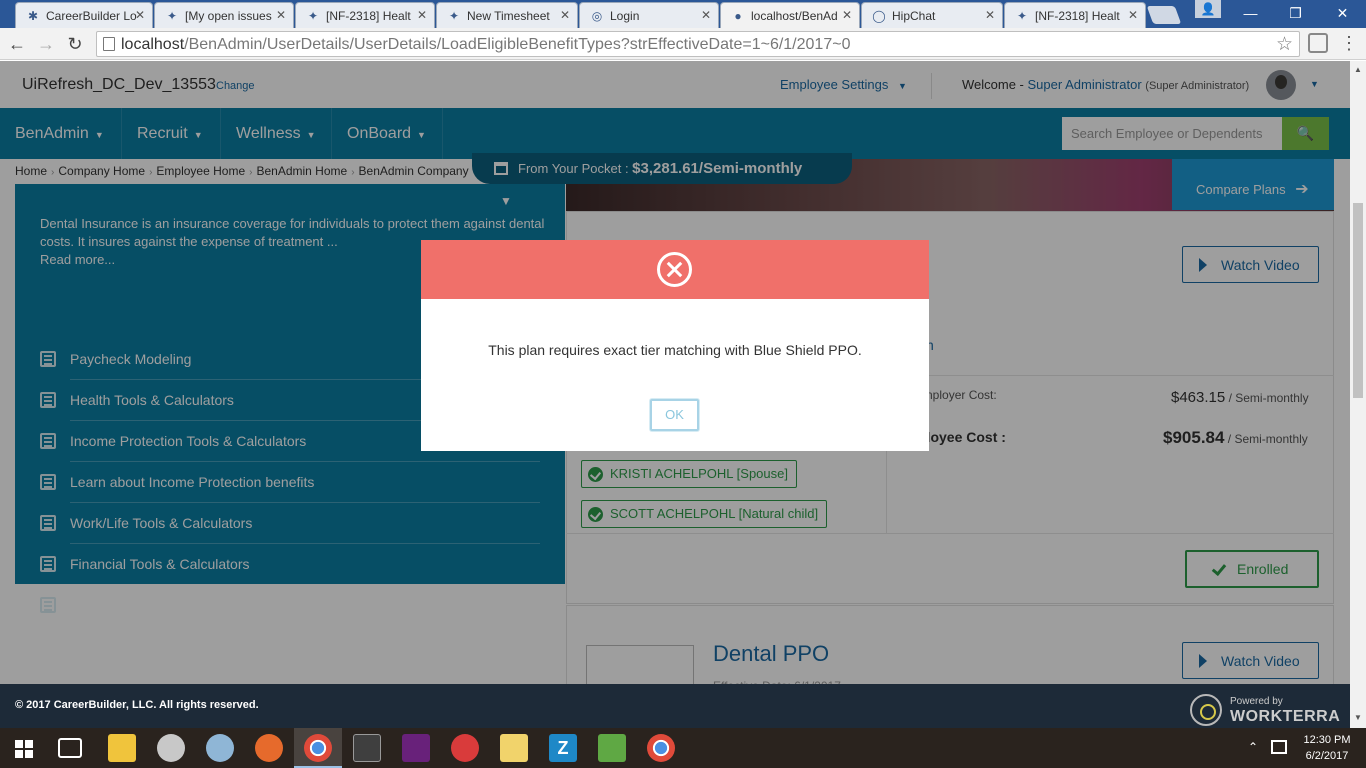 The width and height of the screenshot is (1366, 768). I want to click on reload-icon: ↻, so click(75, 44).